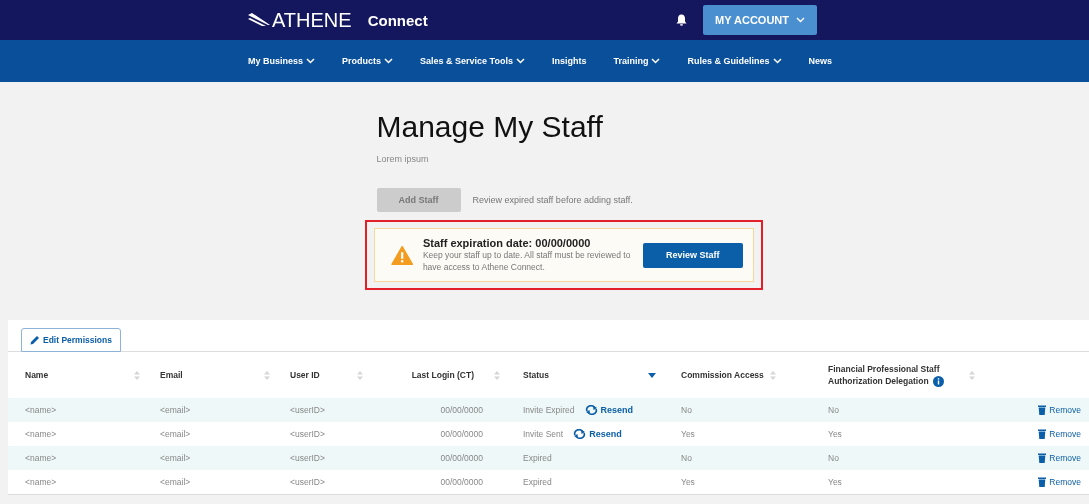  I want to click on alert-title: Staff expiration date: 00/00/0000, so click(507, 243).